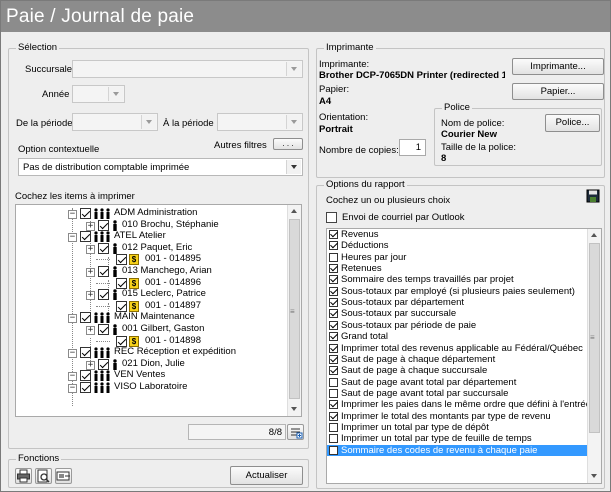 Image resolution: width=611 pixels, height=492 pixels. What do you see at coordinates (457, 302) in the screenshot?
I see `option-item: Sous-totaux par département` at bounding box center [457, 302].